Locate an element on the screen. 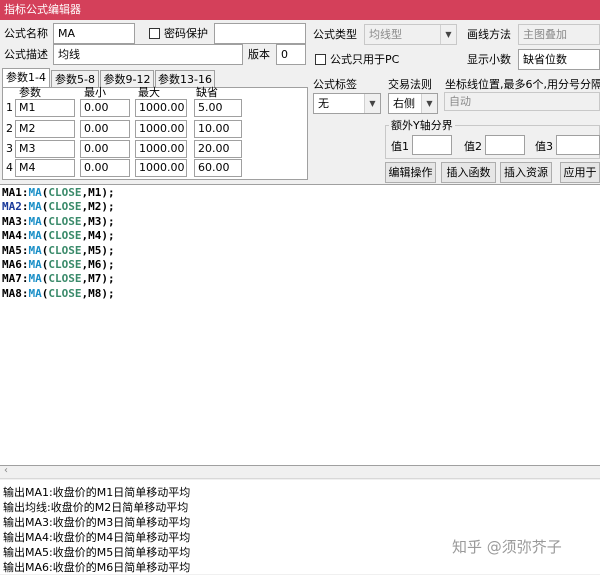 The height and width of the screenshot is (575, 600). formula-tag-select: 无 ▼ is located at coordinates (347, 103).